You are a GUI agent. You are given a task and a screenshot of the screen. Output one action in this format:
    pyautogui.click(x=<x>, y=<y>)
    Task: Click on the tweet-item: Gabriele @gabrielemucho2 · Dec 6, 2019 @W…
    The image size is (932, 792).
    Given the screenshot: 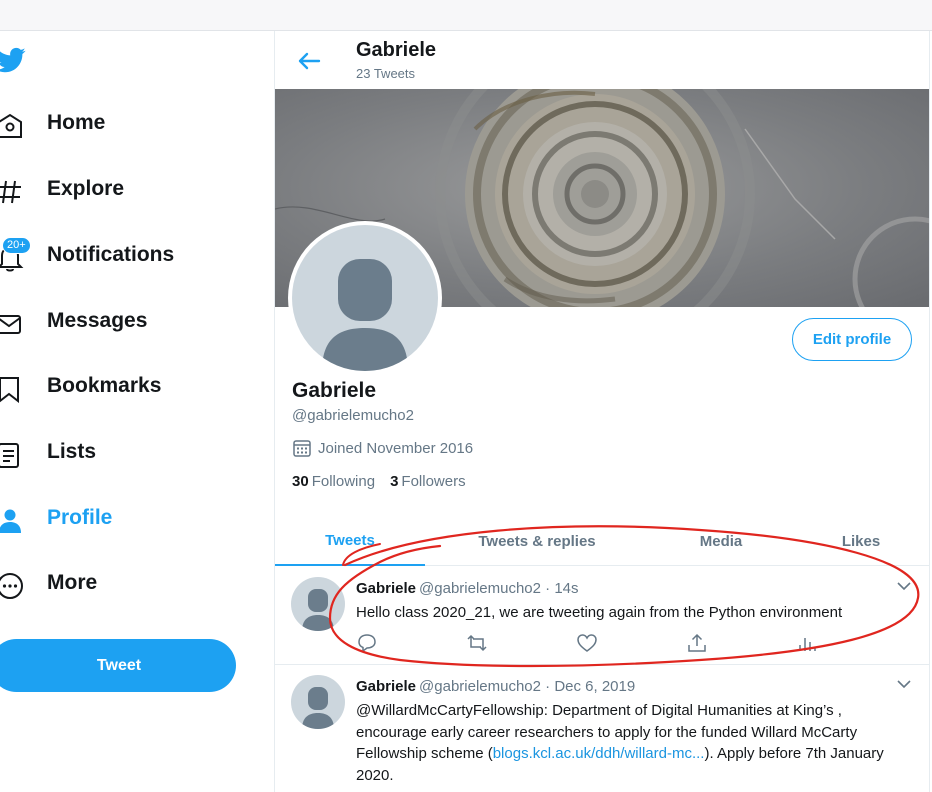 What is the action you would take?
    pyautogui.click(x=602, y=728)
    